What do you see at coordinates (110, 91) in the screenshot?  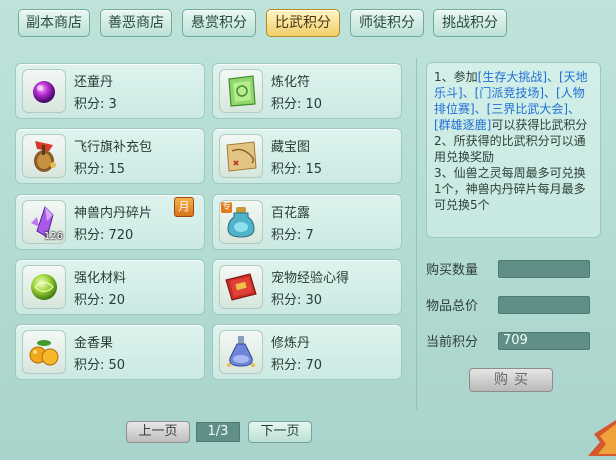 I see `shop-item-rejuvenation-pill: 还童丹 积分: 3` at bounding box center [110, 91].